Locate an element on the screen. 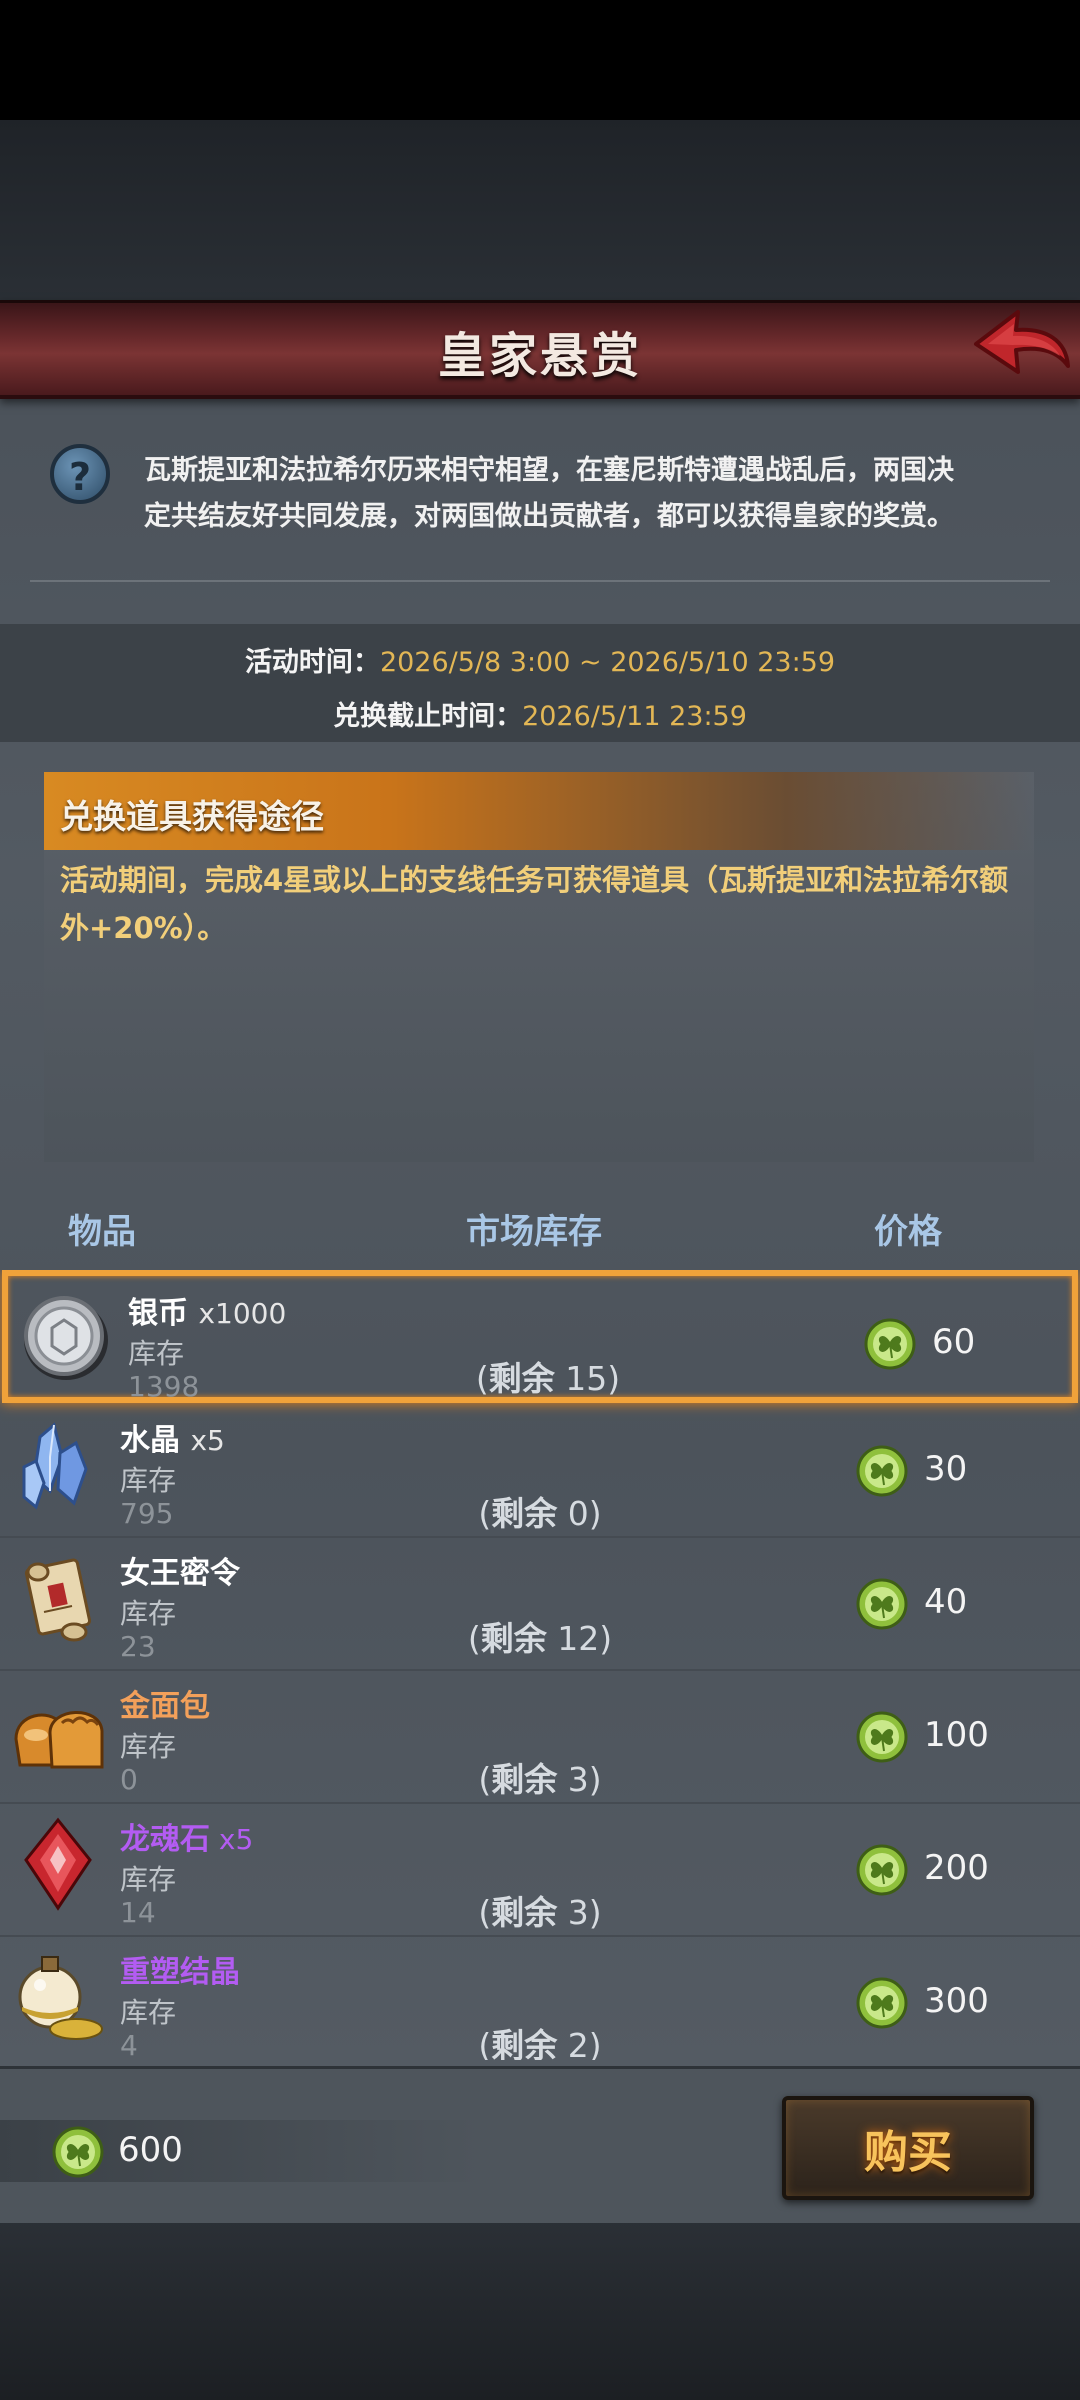  back-button is located at coordinates (1021, 344).